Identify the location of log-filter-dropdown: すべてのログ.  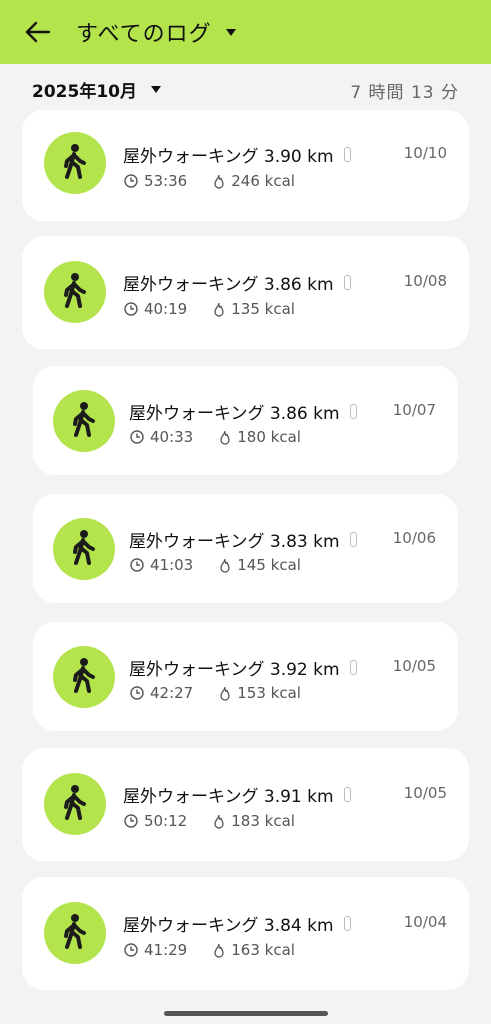
(156, 32).